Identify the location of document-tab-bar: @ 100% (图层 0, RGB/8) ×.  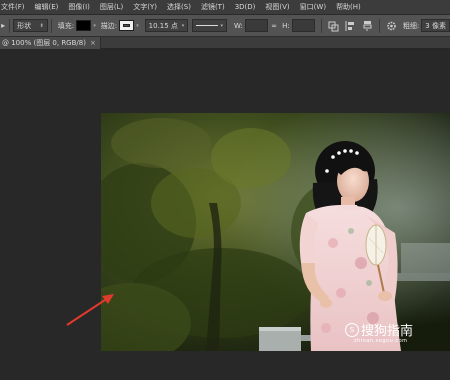
(225, 43).